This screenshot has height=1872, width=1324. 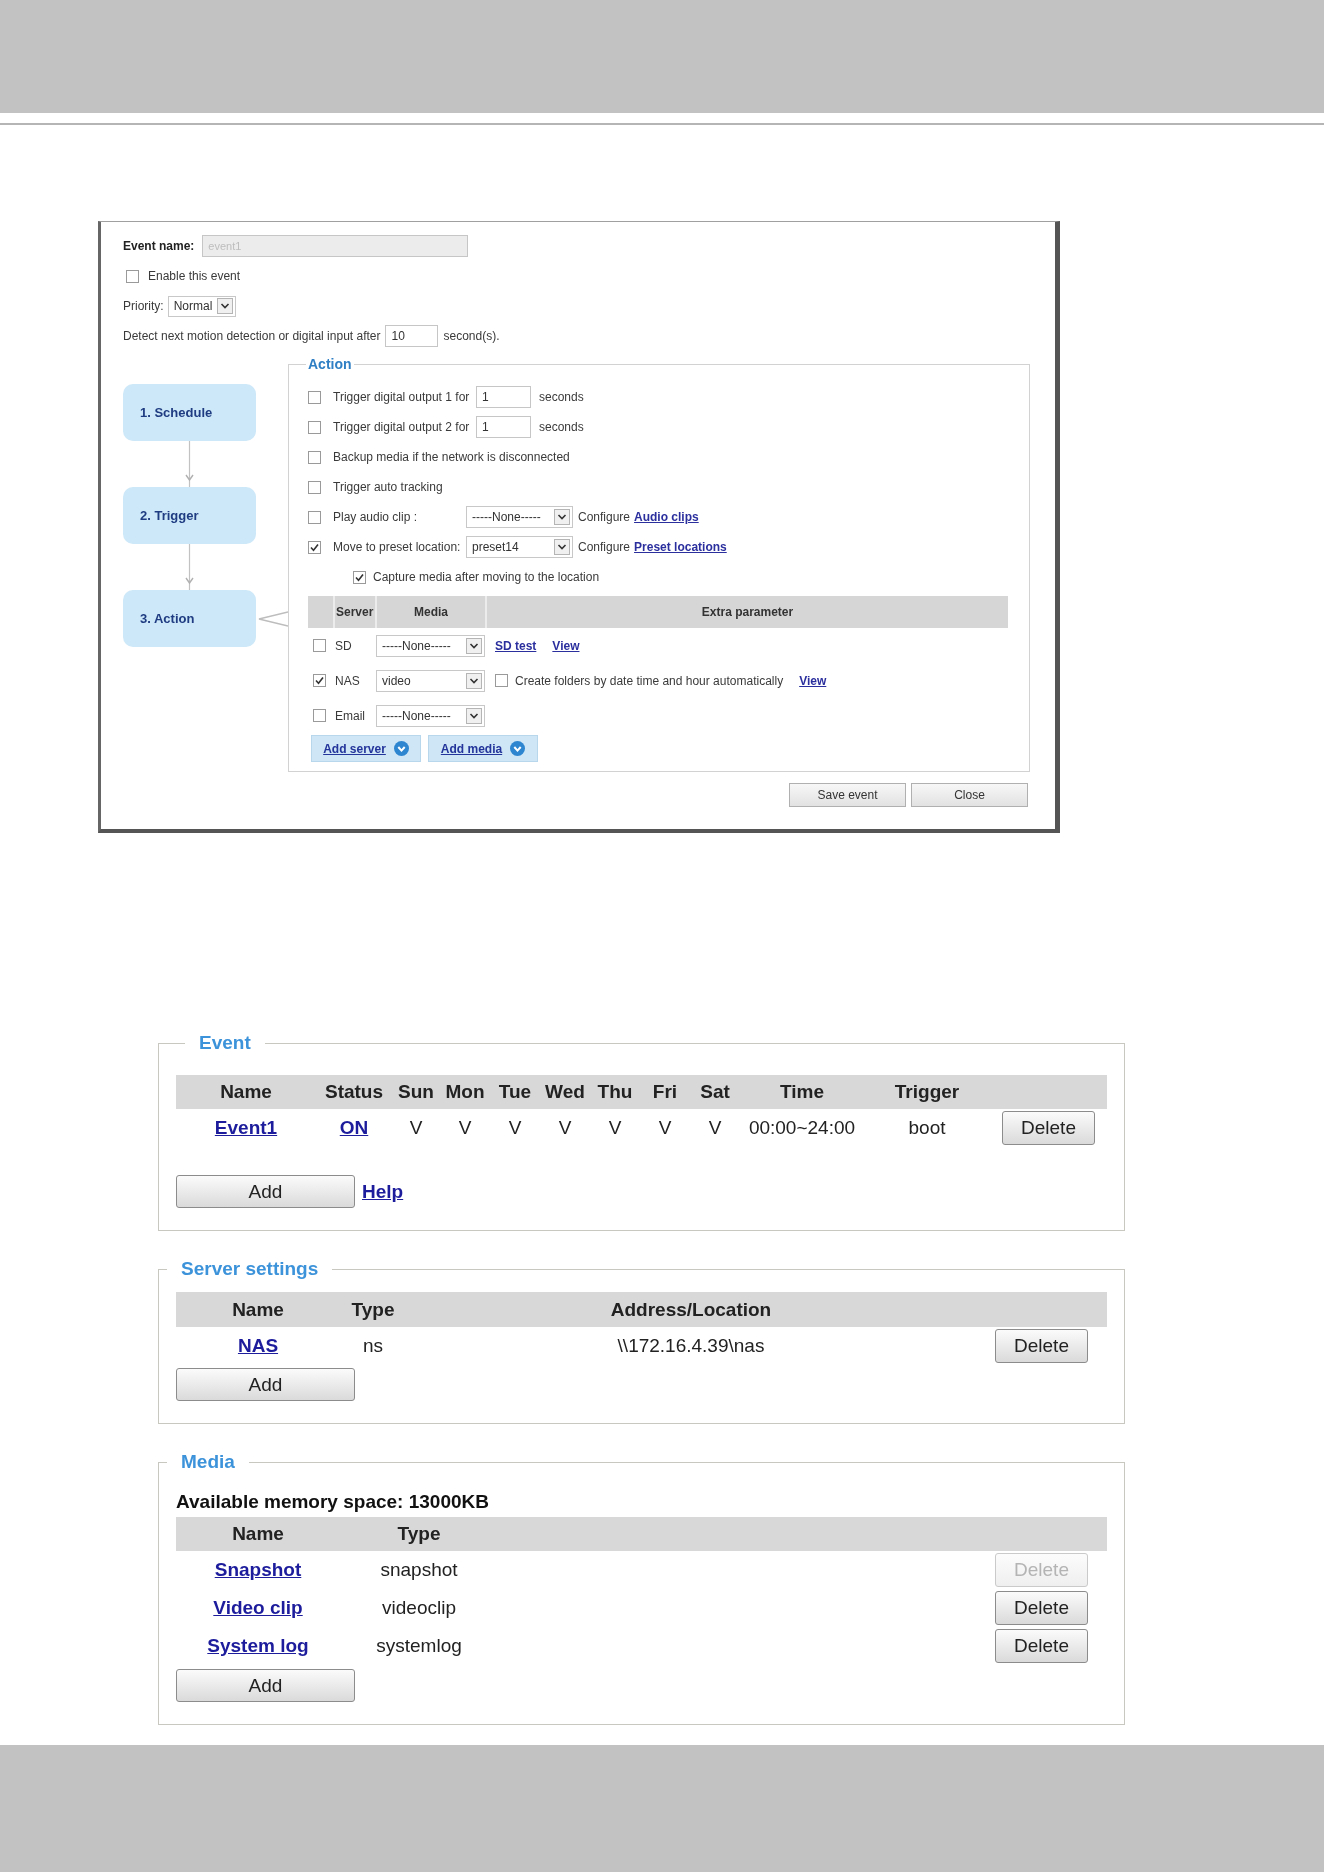 I want to click on configure-link: Preset locations, so click(x=680, y=547).